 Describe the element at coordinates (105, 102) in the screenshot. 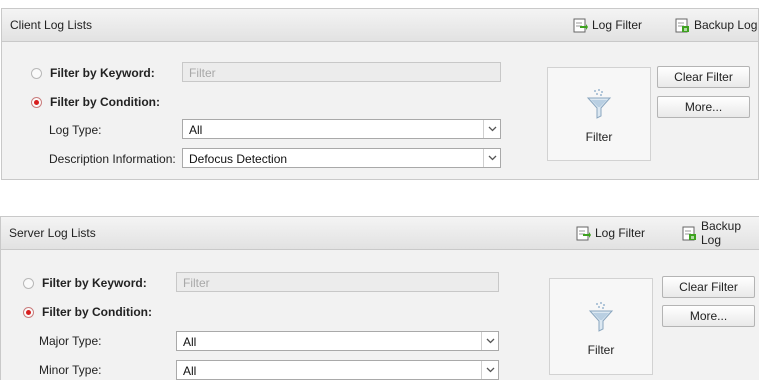

I see `client-condition-label: Filter by Condition:` at that location.